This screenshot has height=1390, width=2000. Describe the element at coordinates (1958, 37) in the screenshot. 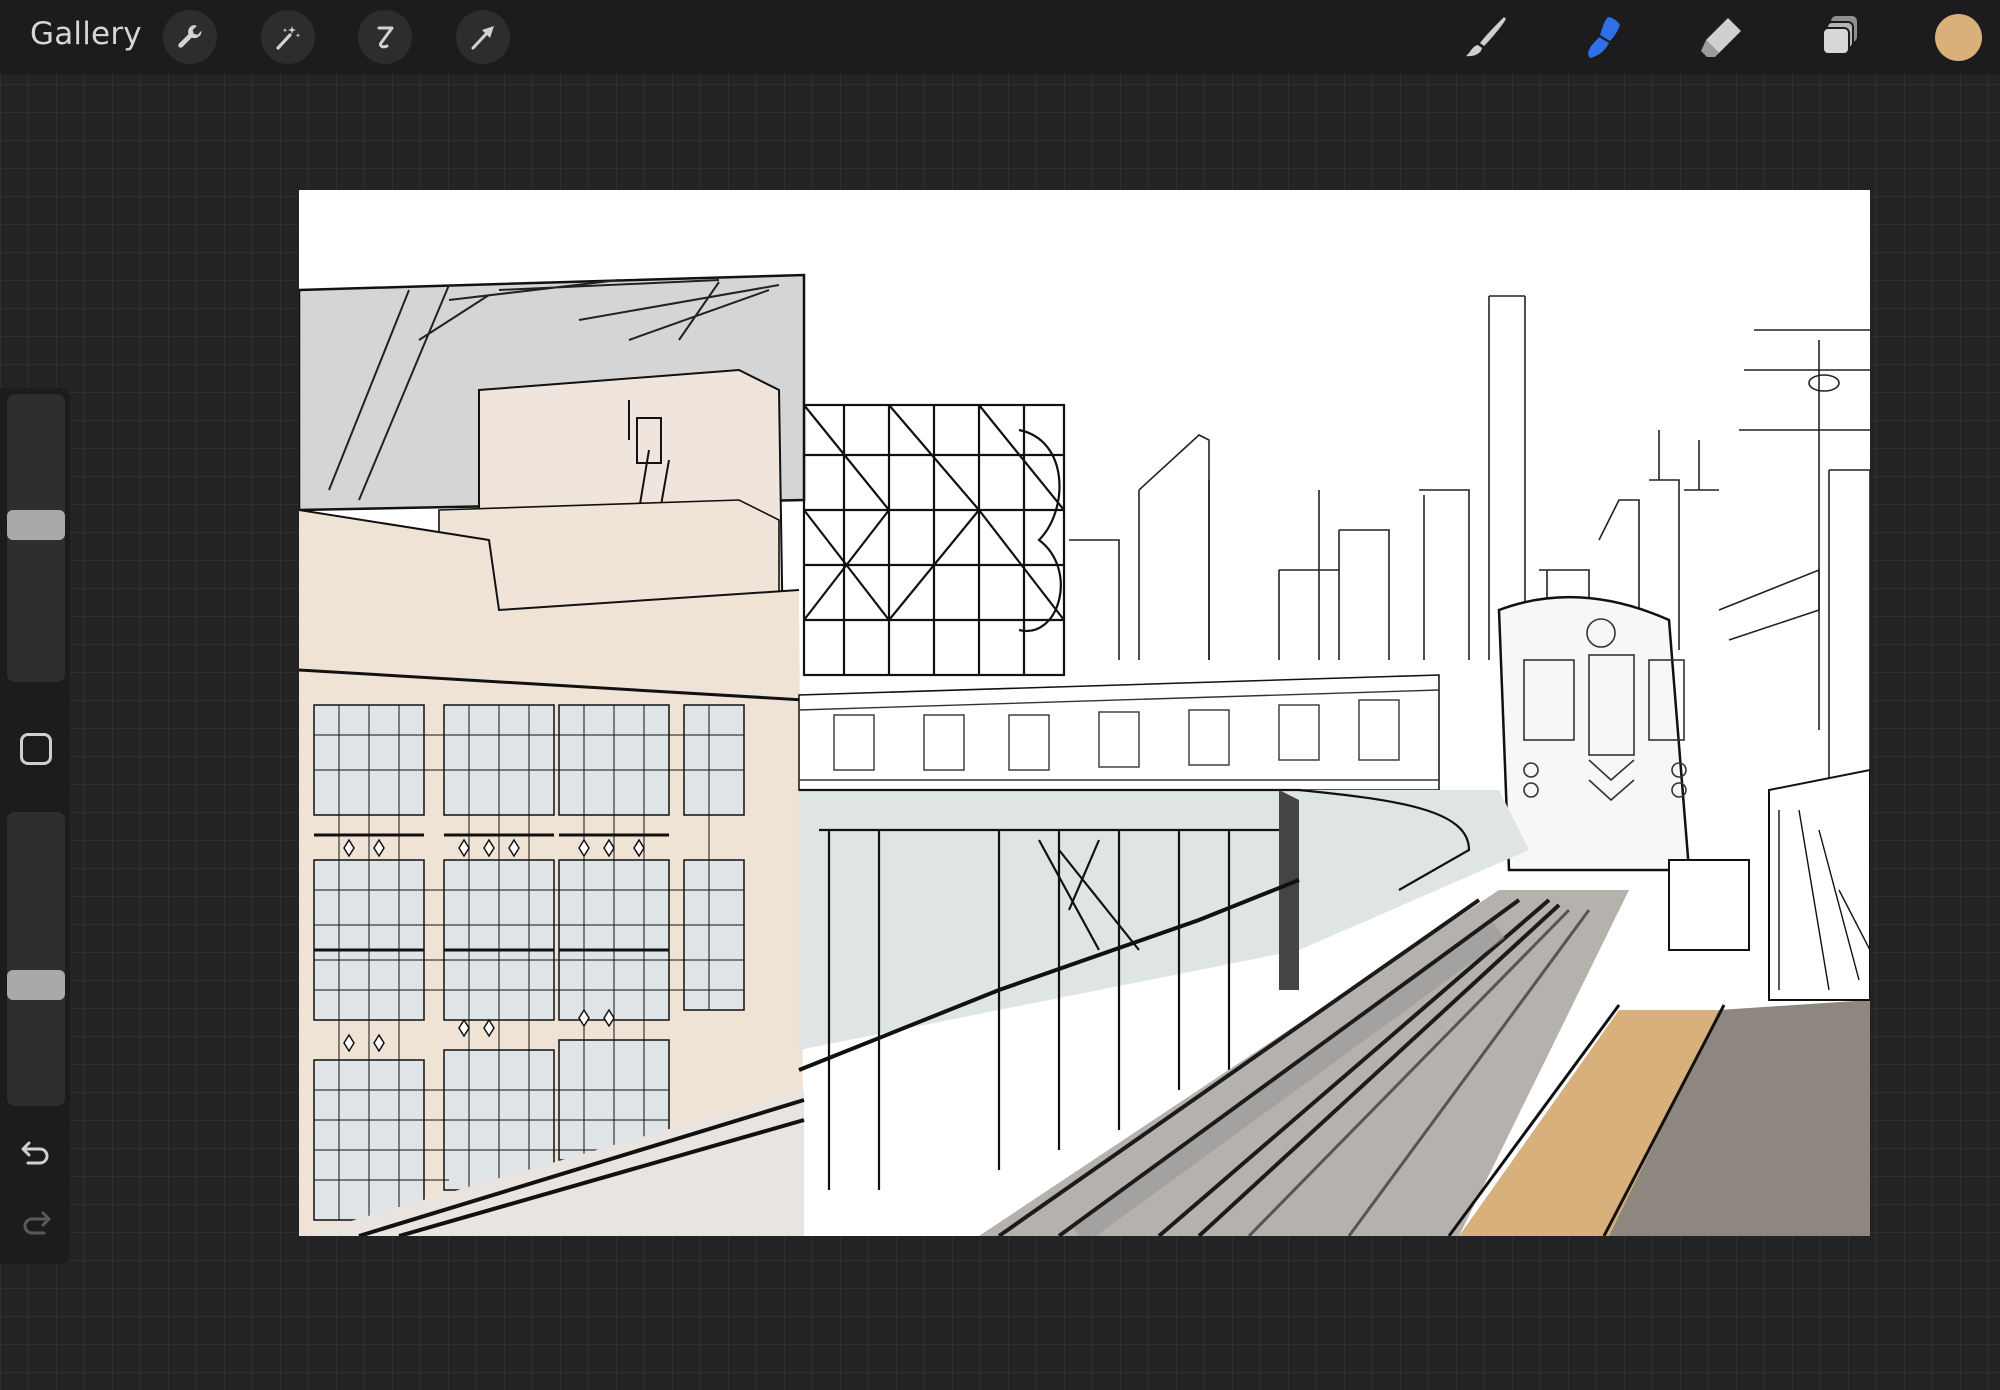

I see `color-picker-button` at that location.